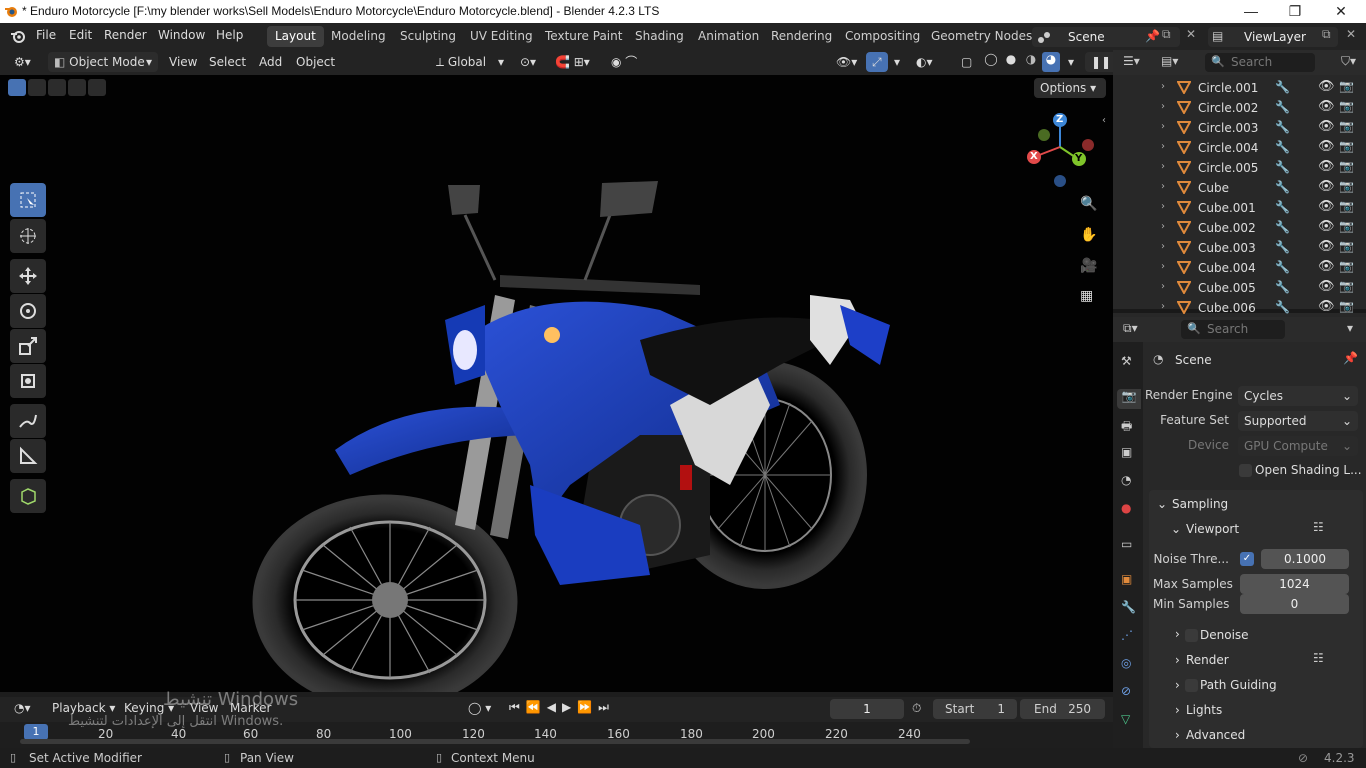 This screenshot has height=768, width=1366. I want to click on close-button: ✕, so click(1341, 11).